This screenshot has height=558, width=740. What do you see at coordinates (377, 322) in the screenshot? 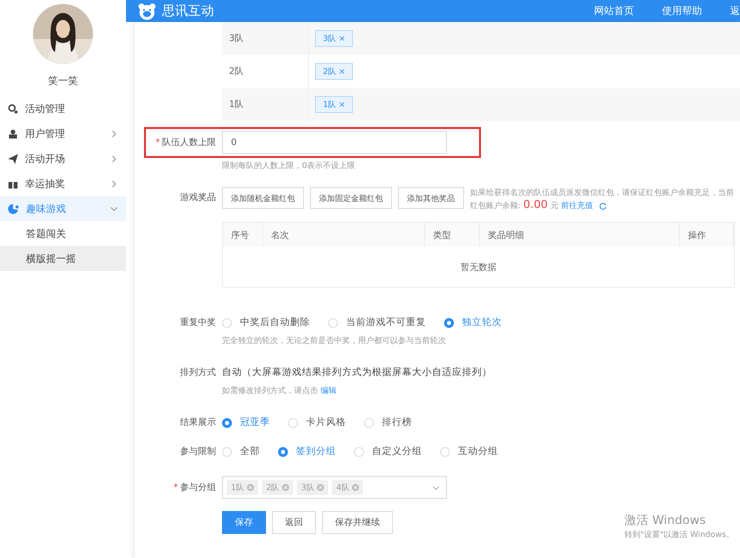
I see `radio-option: 当前游戏不可重复` at bounding box center [377, 322].